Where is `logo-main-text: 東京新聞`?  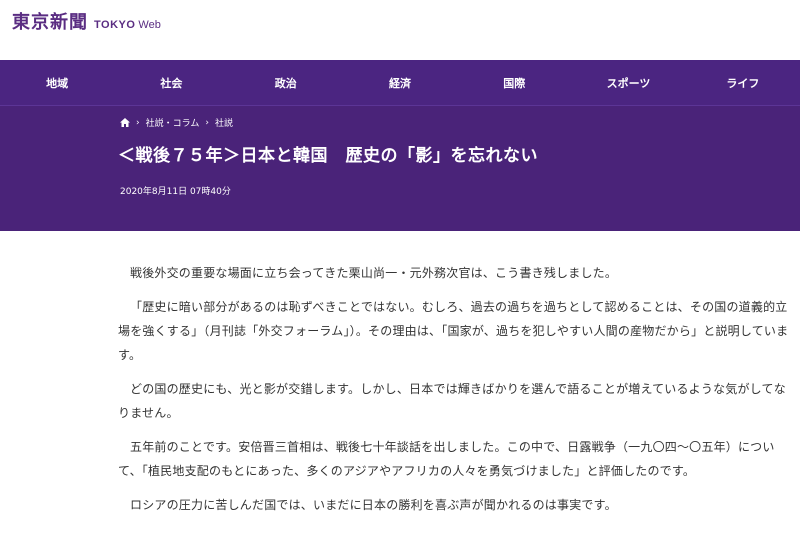 logo-main-text: 東京新聞 is located at coordinates (50, 22).